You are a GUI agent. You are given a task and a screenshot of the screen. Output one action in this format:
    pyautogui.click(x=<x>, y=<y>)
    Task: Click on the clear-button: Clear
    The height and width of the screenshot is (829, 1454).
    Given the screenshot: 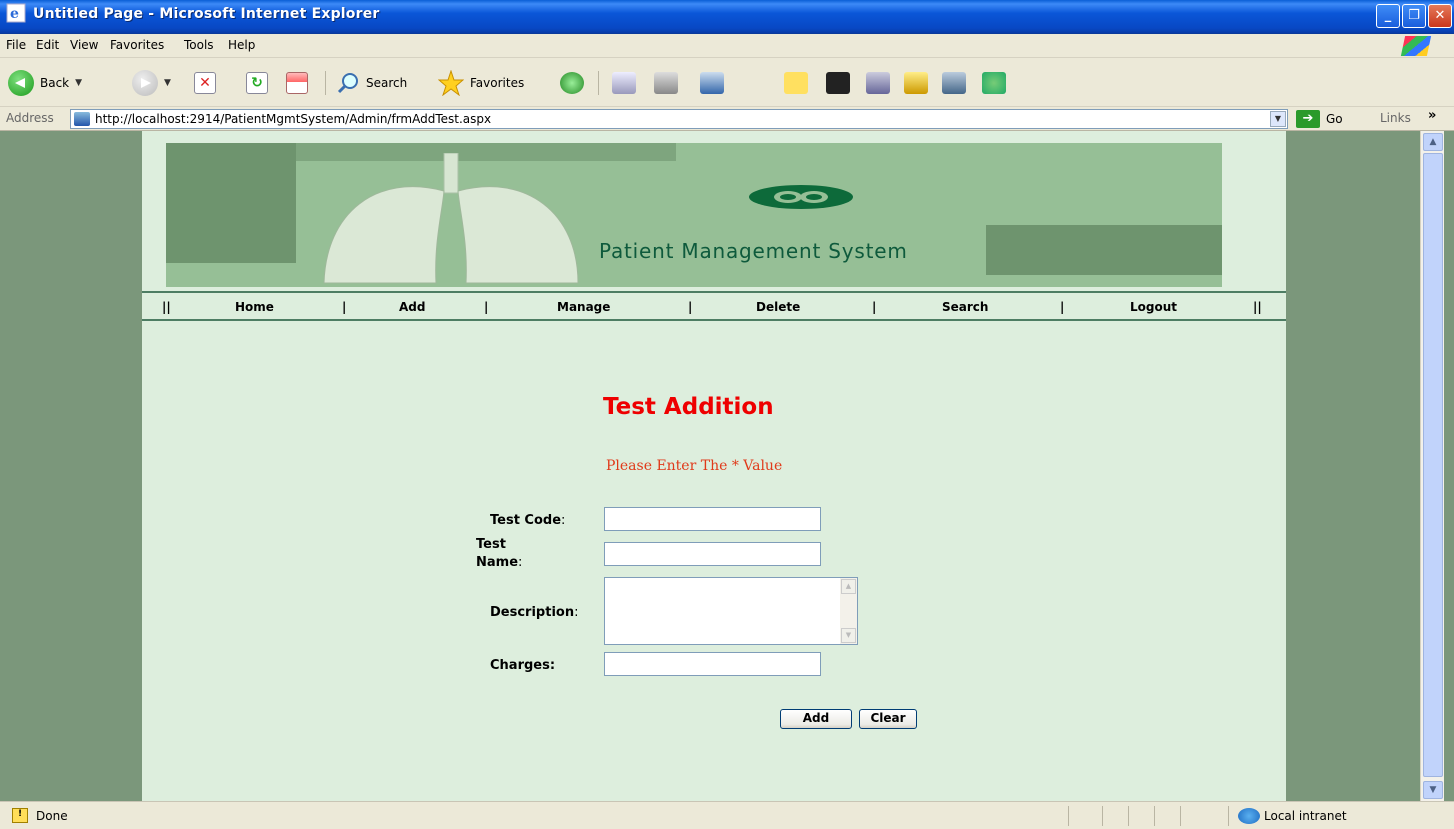 What is the action you would take?
    pyautogui.click(x=888, y=719)
    